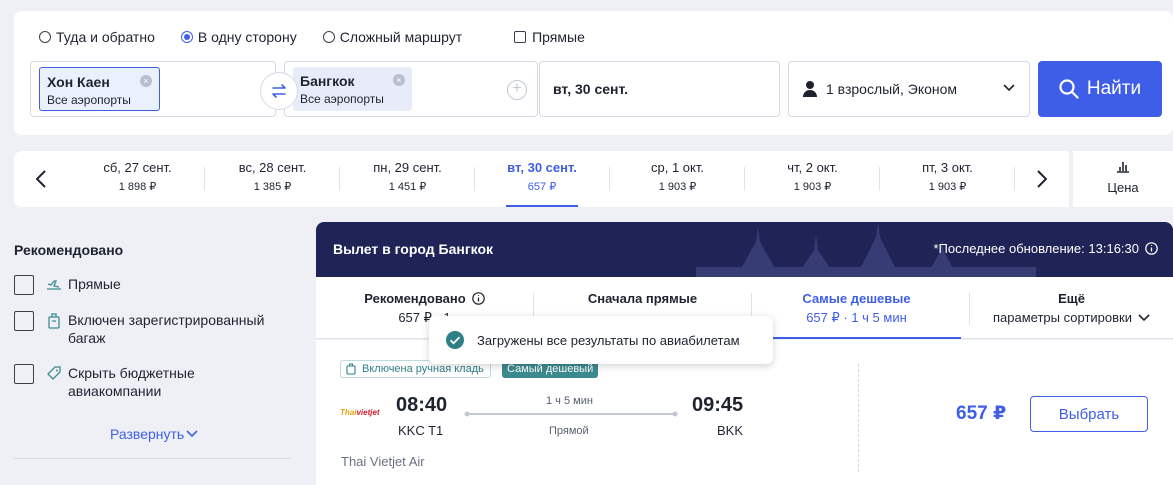 The width and height of the screenshot is (1173, 485). I want to click on airline-logo: Thaivietjet, so click(360, 412).